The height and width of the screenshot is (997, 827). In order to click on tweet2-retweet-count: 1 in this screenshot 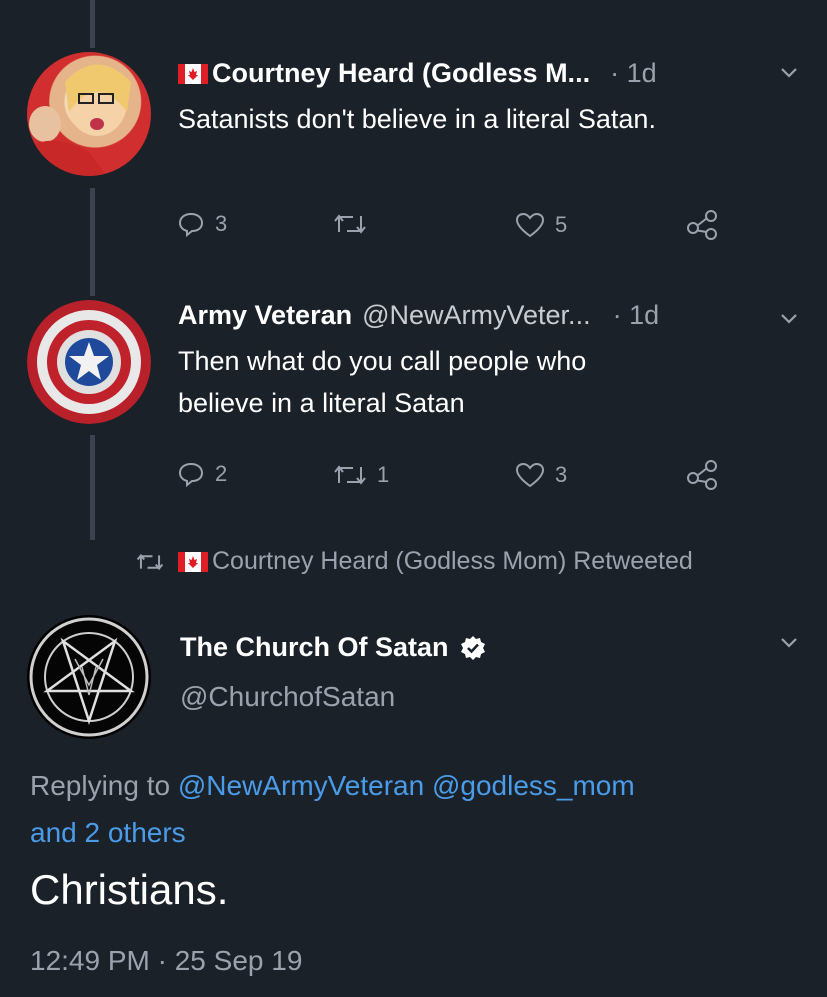, I will do `click(383, 474)`.